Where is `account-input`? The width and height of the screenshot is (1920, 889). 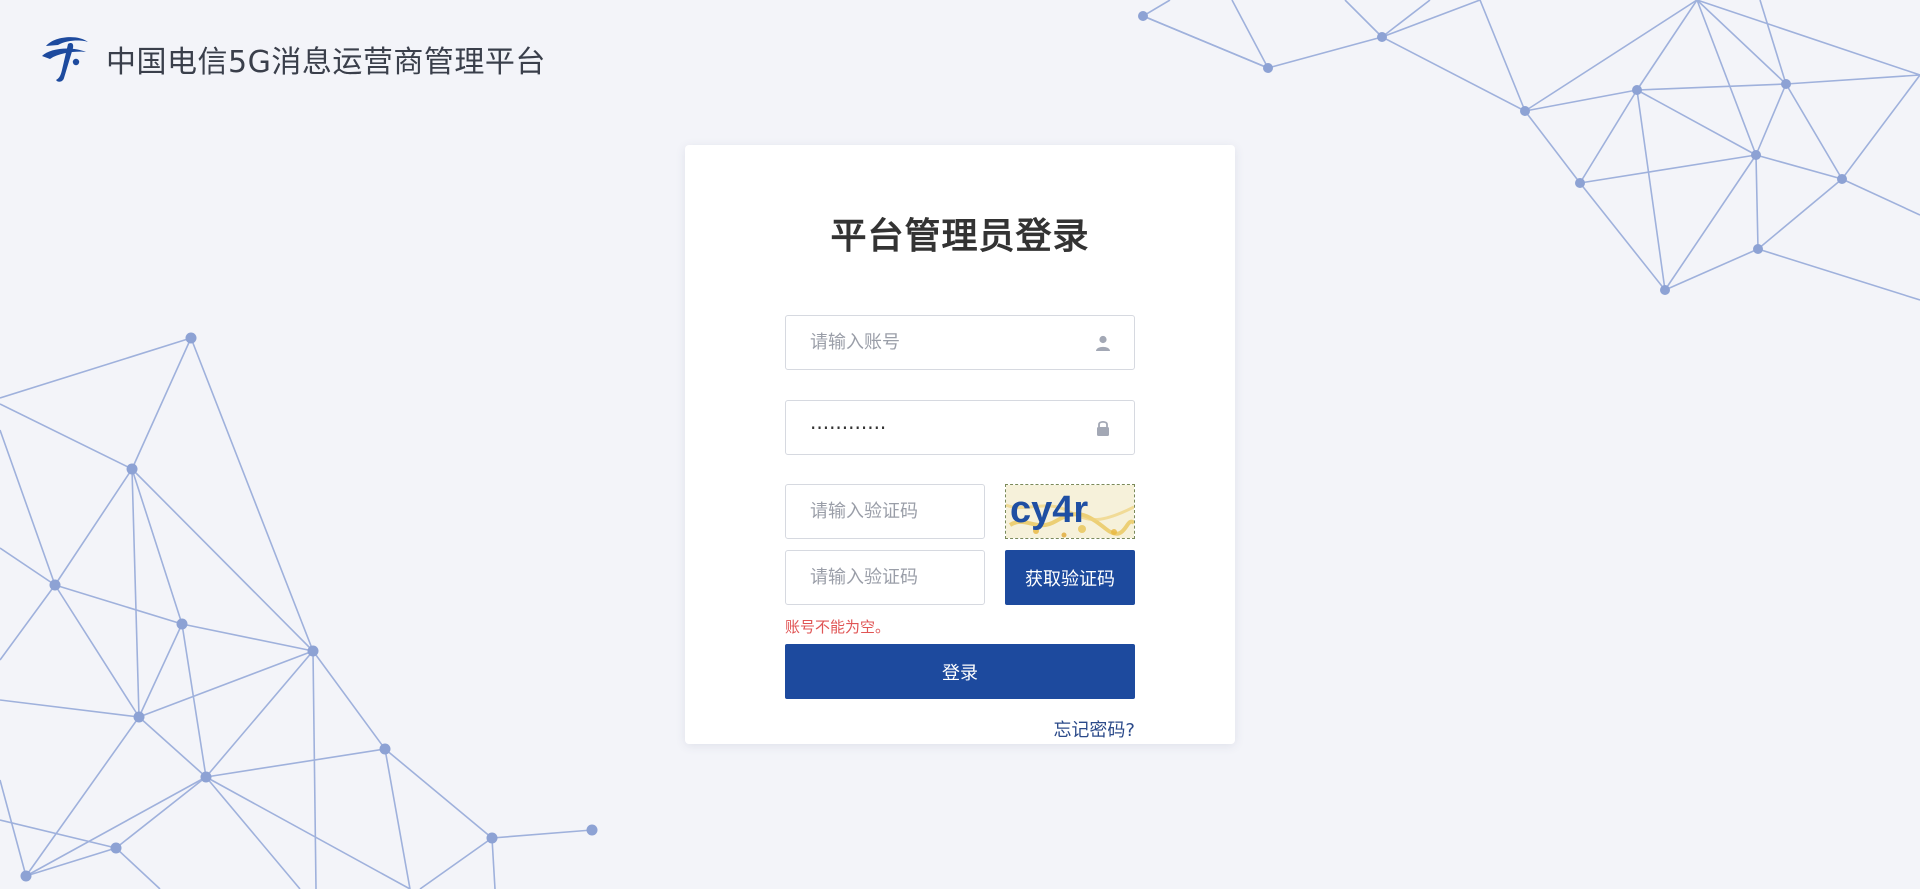
account-input is located at coordinates (960, 342).